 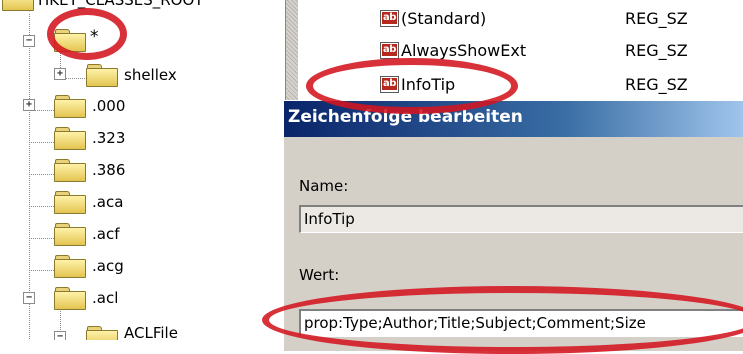 What do you see at coordinates (107, 202) in the screenshot?
I see `tree-item-aca: .aca` at bounding box center [107, 202].